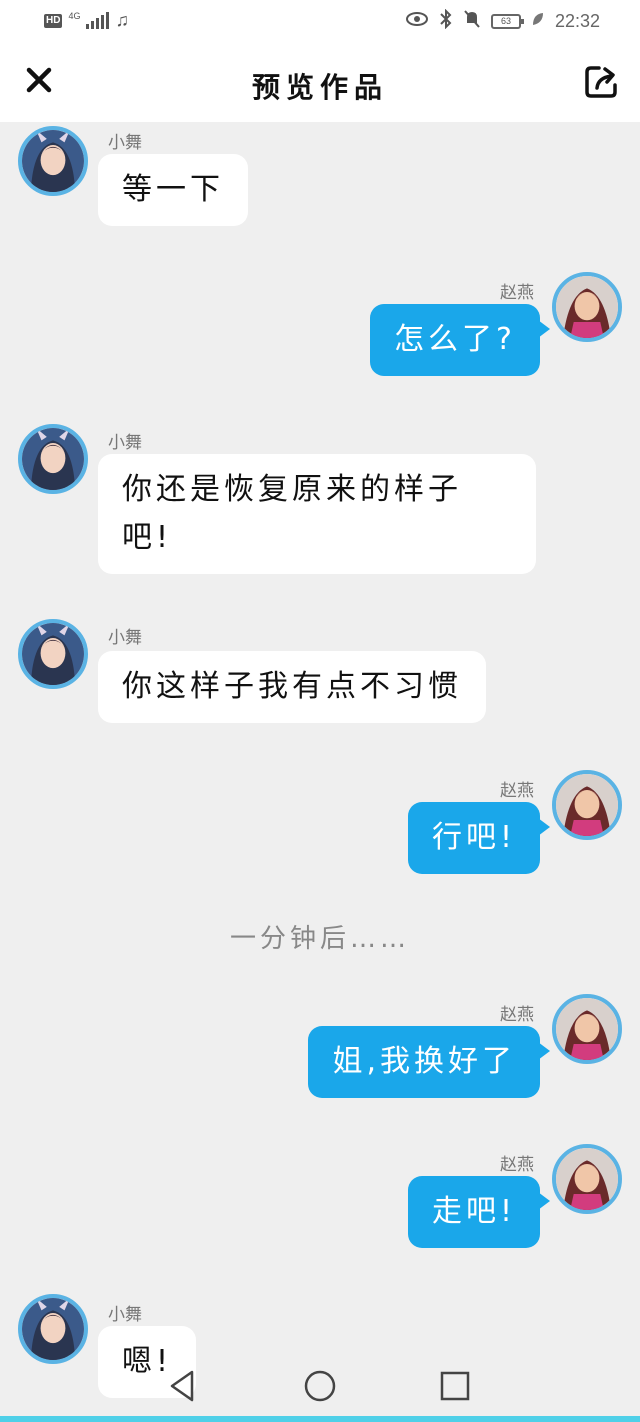 The width and height of the screenshot is (640, 1422). Describe the element at coordinates (473, 837) in the screenshot. I see `message-text: 行吧!` at that location.